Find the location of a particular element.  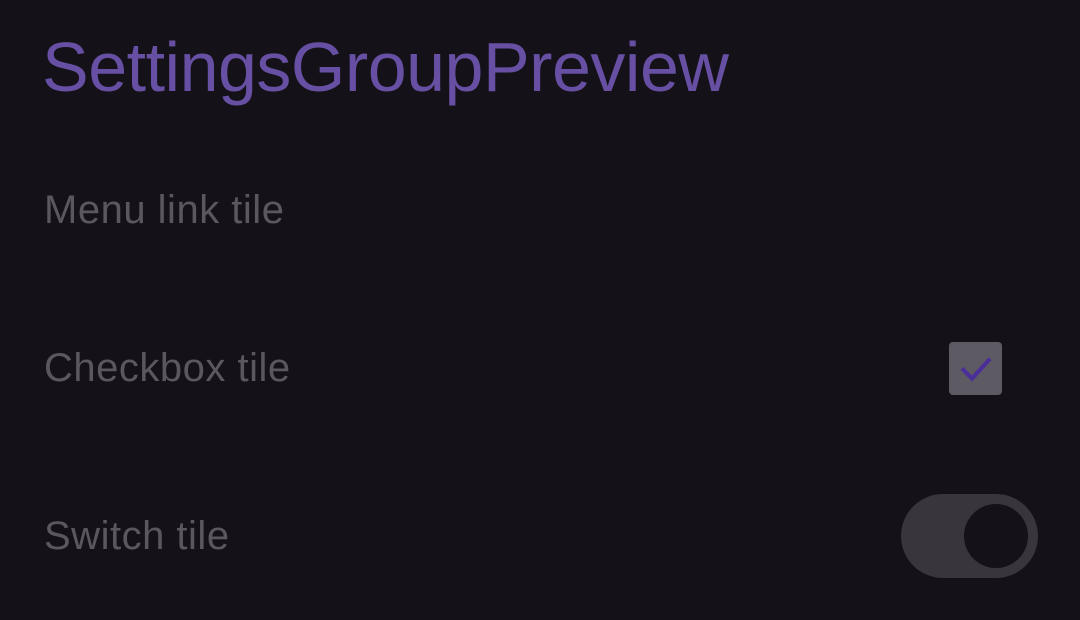

settings-group-title: SettingsGroupPreview is located at coordinates (385, 67).